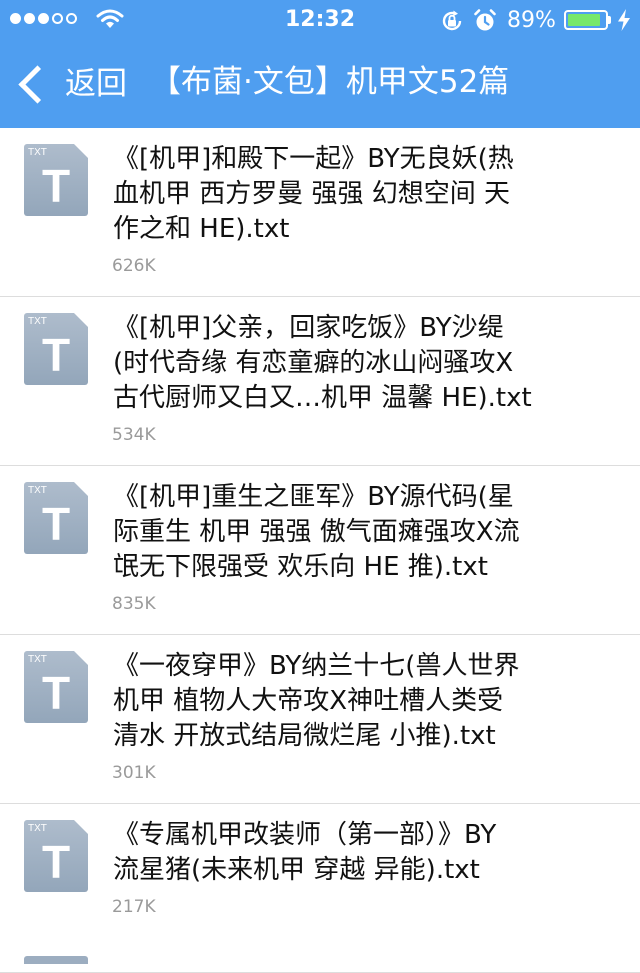 Image resolution: width=640 pixels, height=973 pixels. What do you see at coordinates (452, 20) in the screenshot?
I see `rotation-lock-icon` at bounding box center [452, 20].